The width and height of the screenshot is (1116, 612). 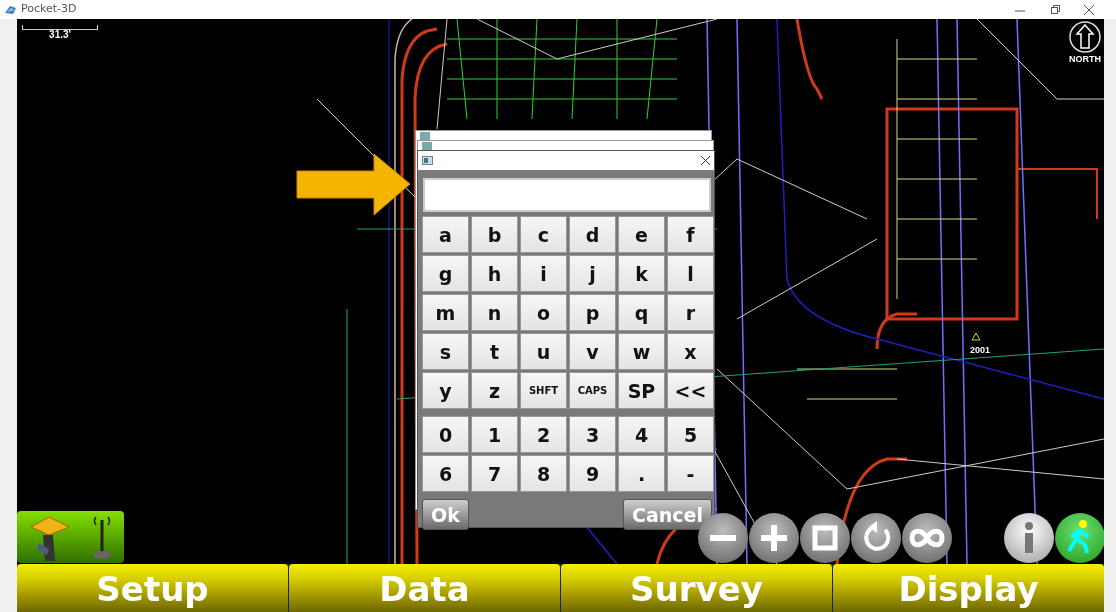 I want to click on key-button: i, so click(x=543, y=273).